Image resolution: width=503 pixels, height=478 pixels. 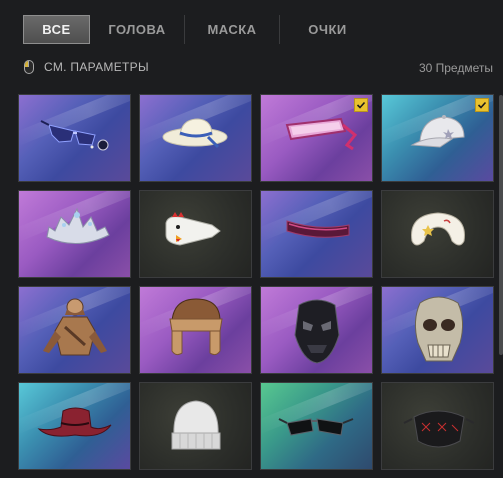 What do you see at coordinates (437, 138) in the screenshot?
I see `item-card-white-cap` at bounding box center [437, 138].